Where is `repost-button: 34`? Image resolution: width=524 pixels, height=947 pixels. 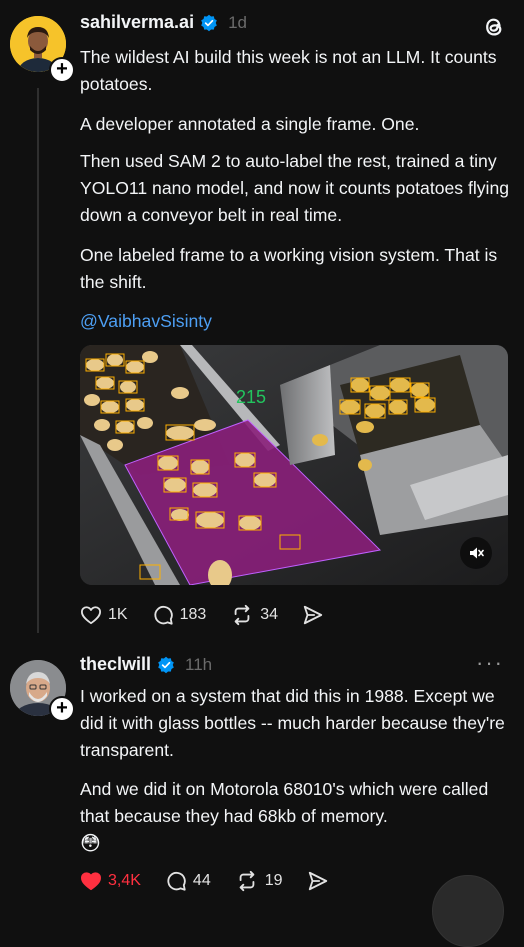
repost-button: 34 is located at coordinates (254, 615).